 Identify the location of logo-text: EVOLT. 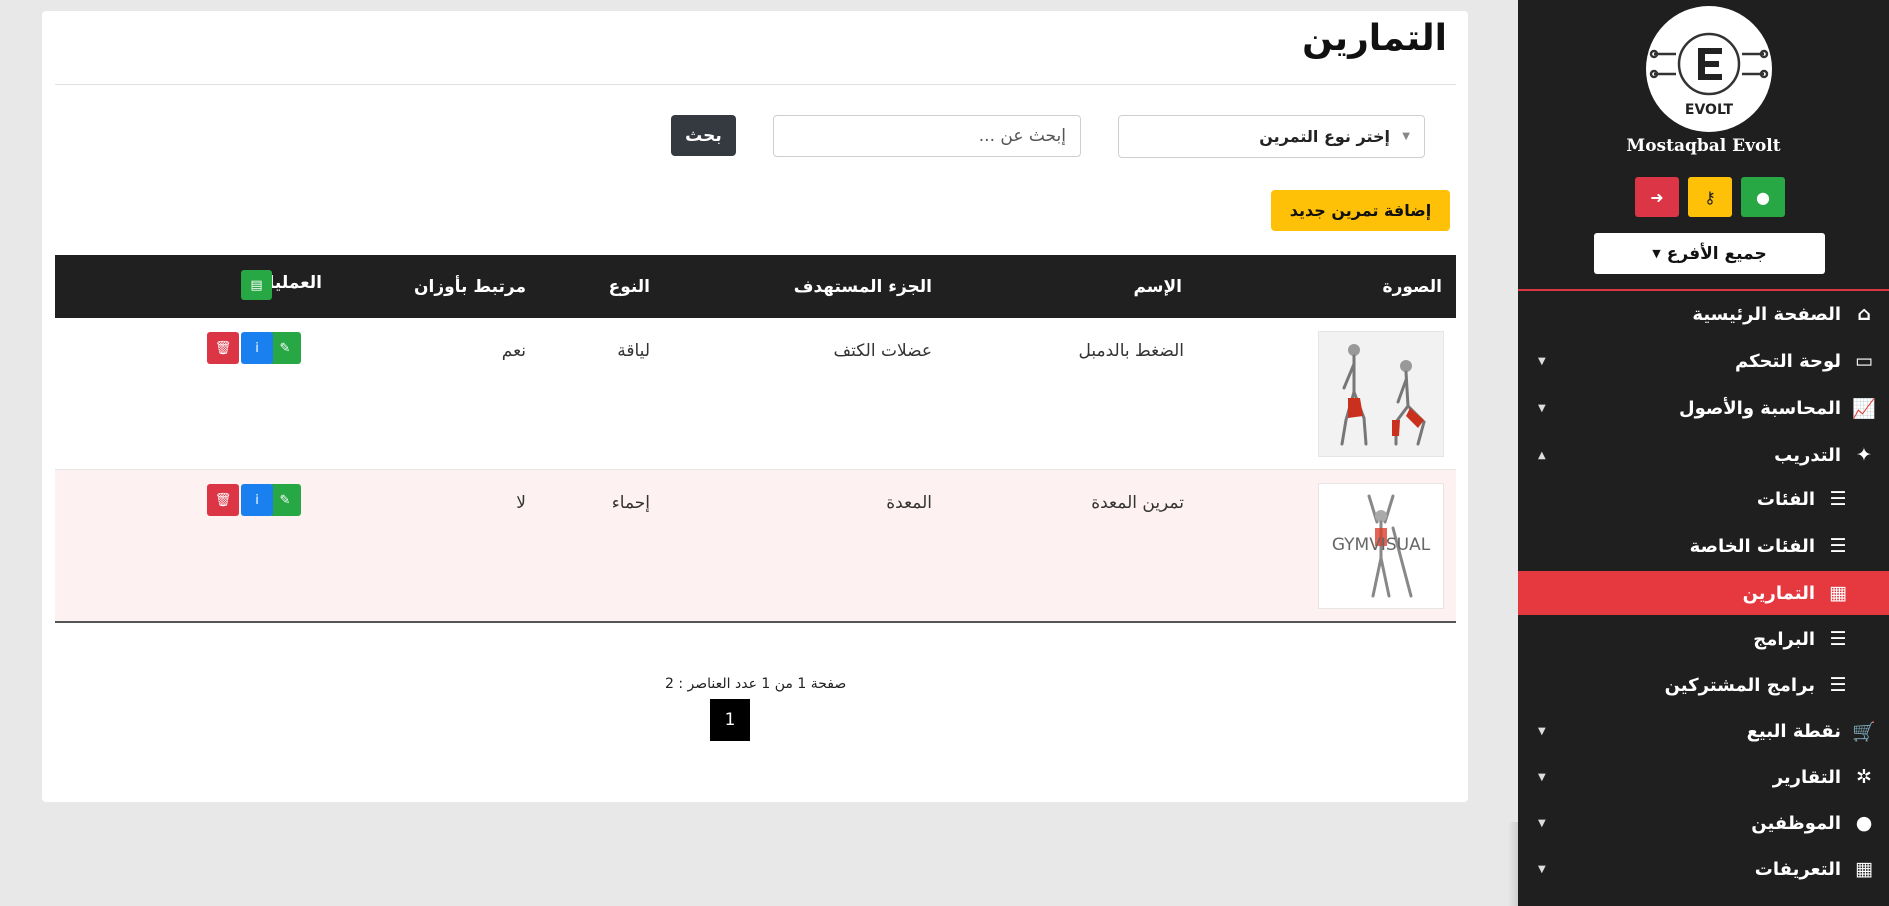
(1709, 110).